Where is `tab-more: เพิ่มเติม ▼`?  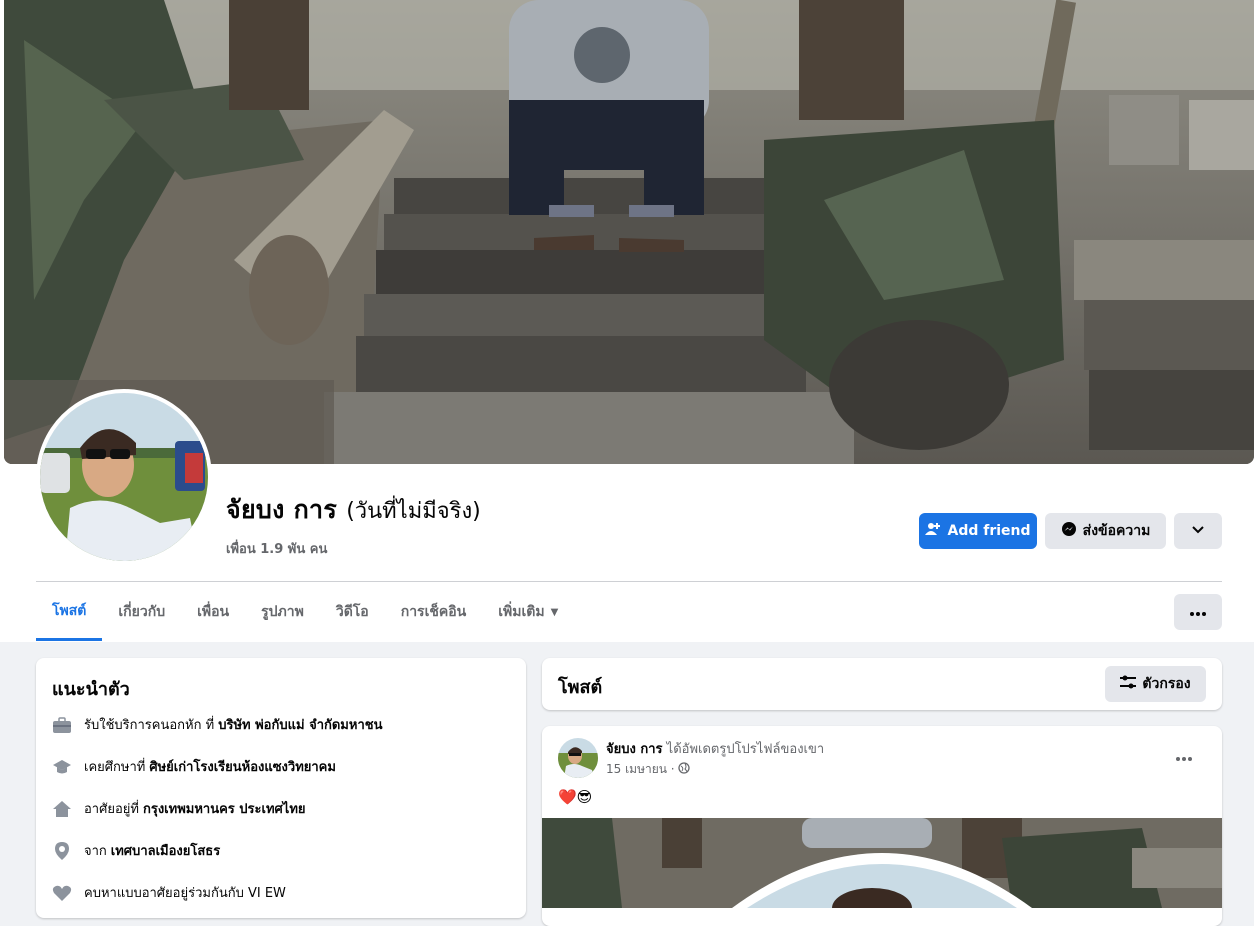
tab-more: เพิ่มเติม ▼ is located at coordinates (528, 612).